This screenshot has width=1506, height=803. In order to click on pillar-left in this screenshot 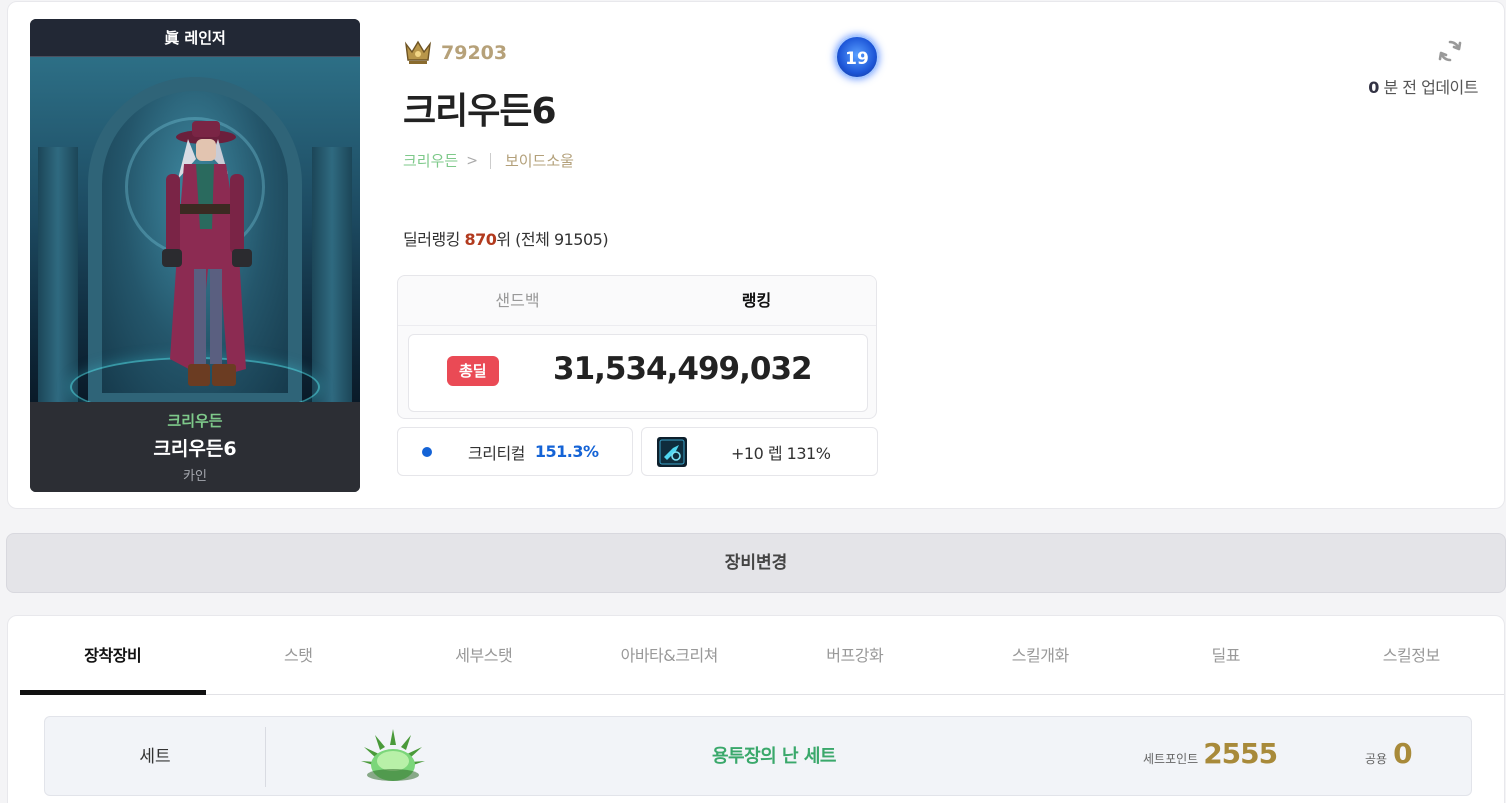, I will do `click(58, 274)`.